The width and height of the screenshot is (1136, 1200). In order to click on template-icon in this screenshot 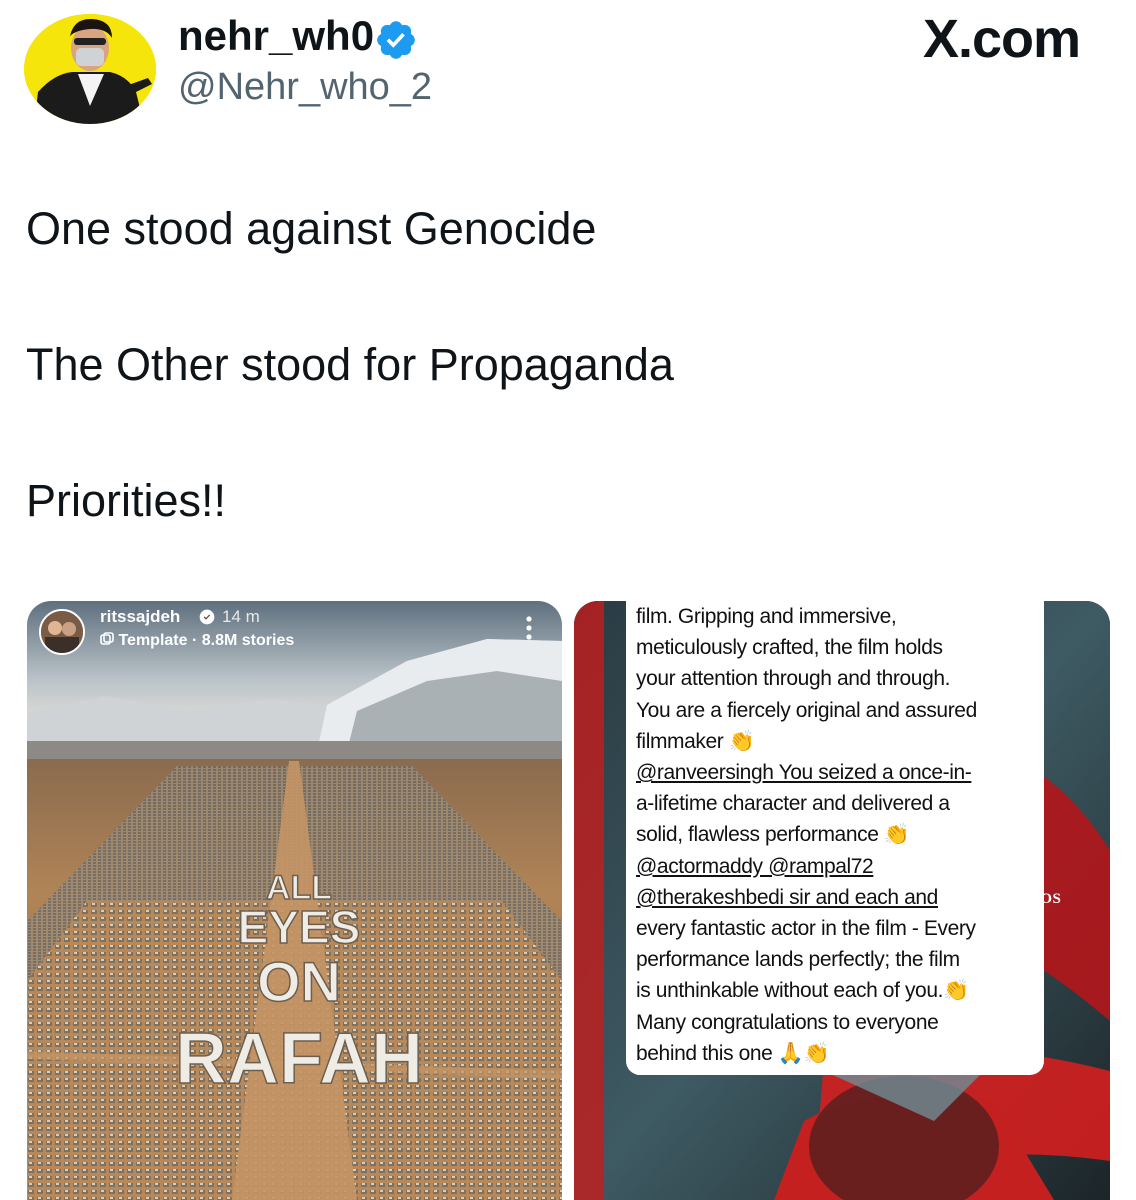, I will do `click(107, 638)`.